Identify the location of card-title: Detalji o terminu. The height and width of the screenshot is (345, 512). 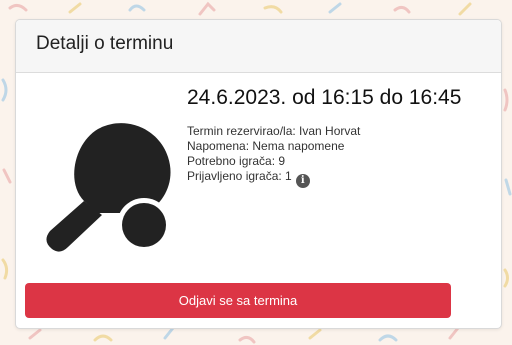
(105, 43).